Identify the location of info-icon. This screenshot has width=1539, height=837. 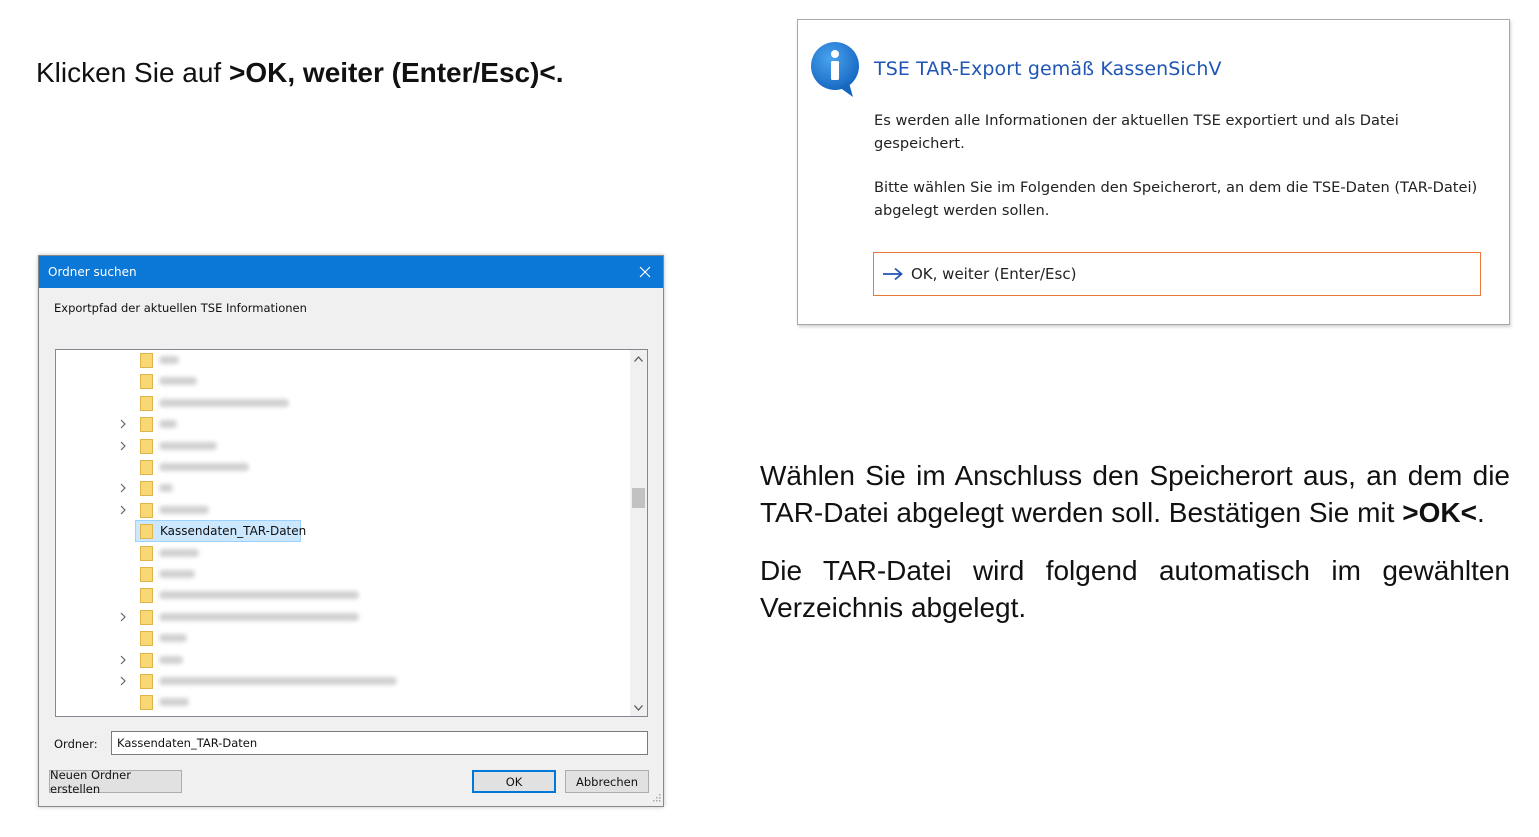
(835, 69).